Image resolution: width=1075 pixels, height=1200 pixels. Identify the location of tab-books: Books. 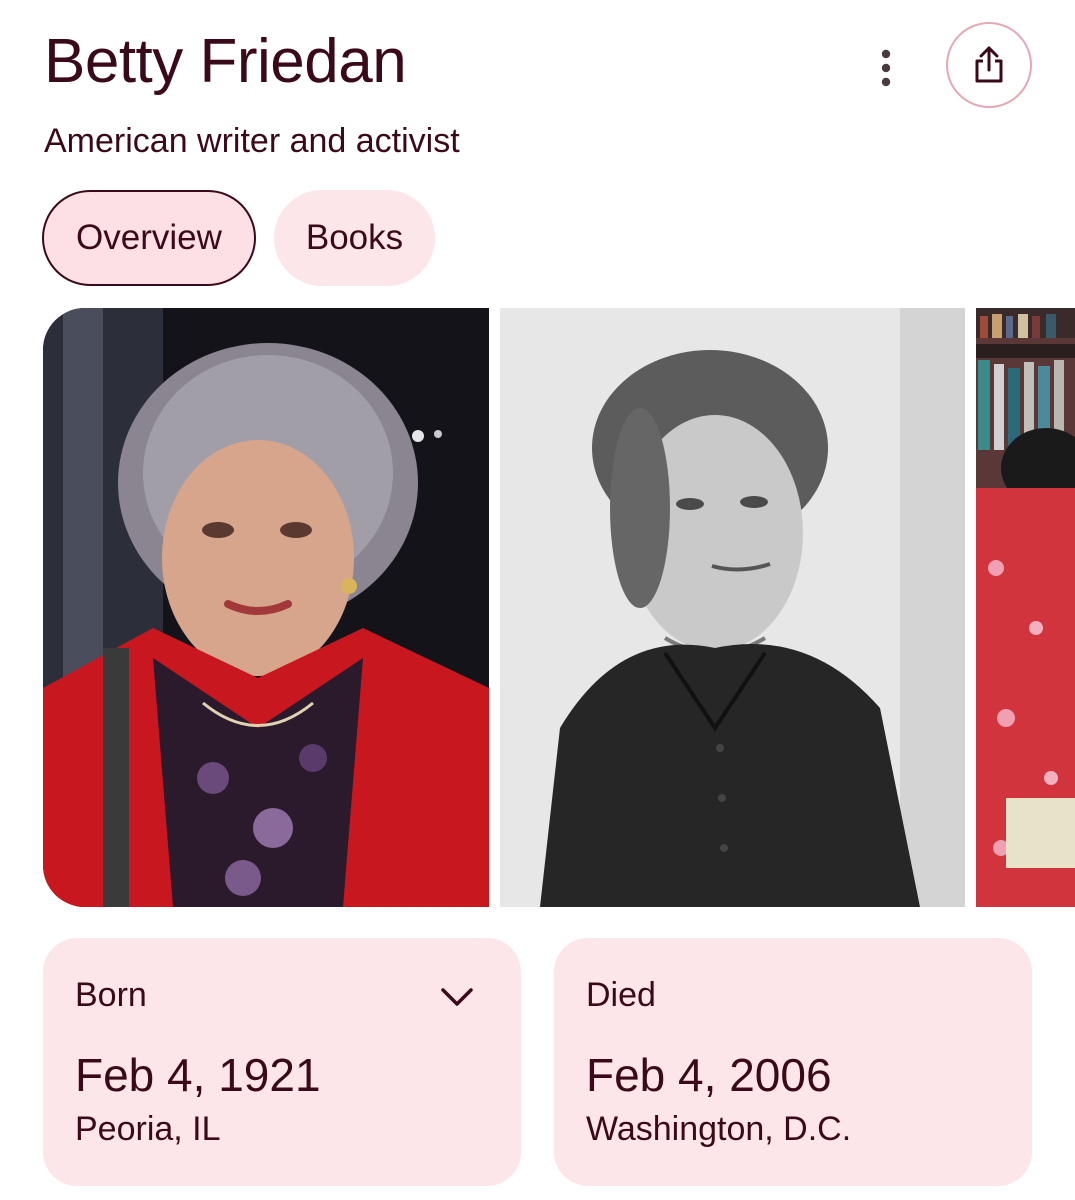
(354, 238).